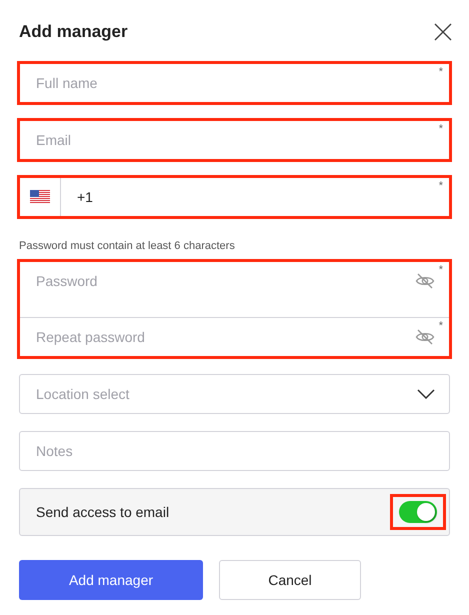 The height and width of the screenshot is (615, 469). What do you see at coordinates (426, 394) in the screenshot?
I see `chevron-down-icon` at bounding box center [426, 394].